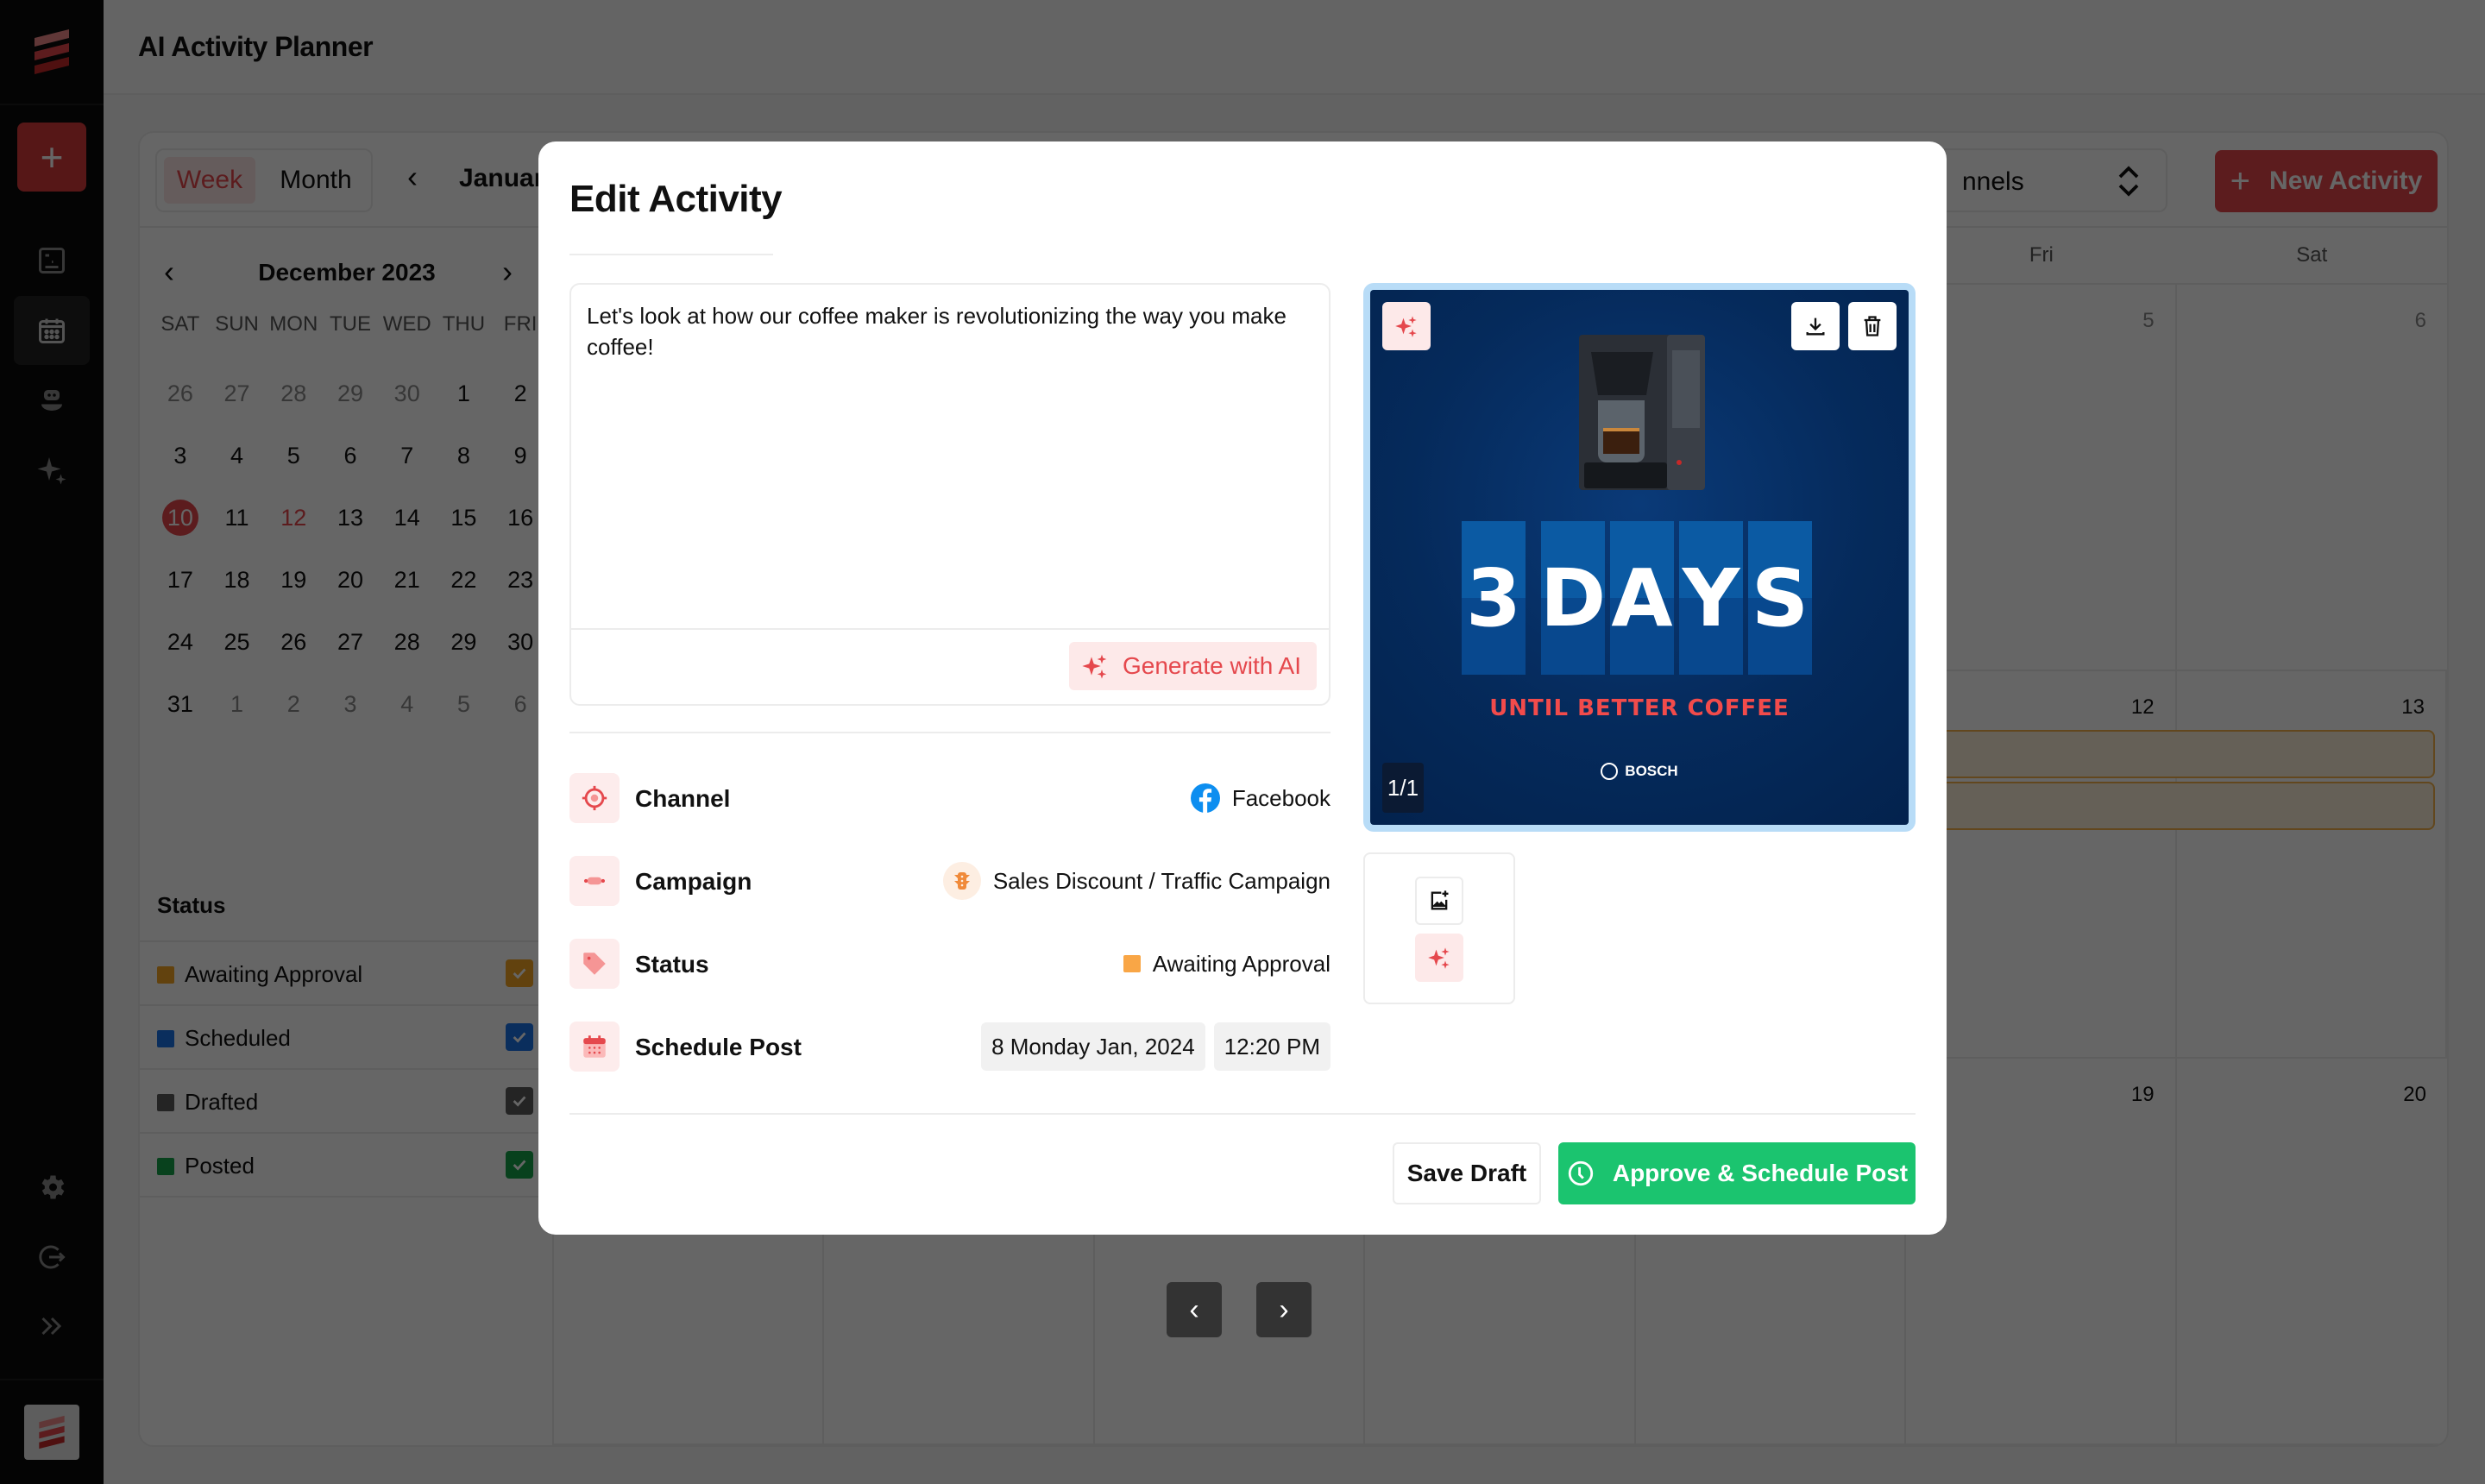  I want to click on image-preview: 3DAYS UNTIL BETTER COFFEE BOSCH 1/1, so click(1639, 557).